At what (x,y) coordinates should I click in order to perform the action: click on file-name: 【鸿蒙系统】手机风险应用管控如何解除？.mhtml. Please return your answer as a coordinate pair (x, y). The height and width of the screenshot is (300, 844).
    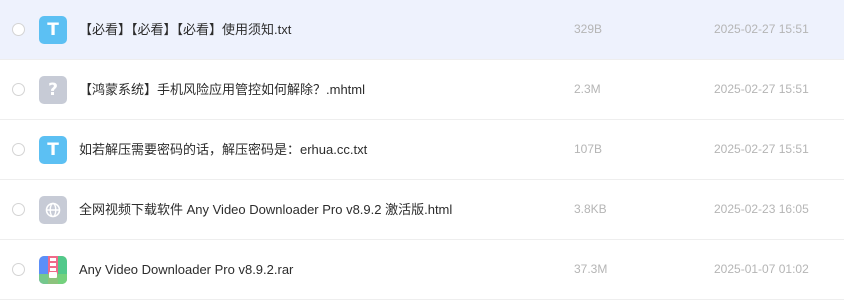
    Looking at the image, I should click on (222, 89).